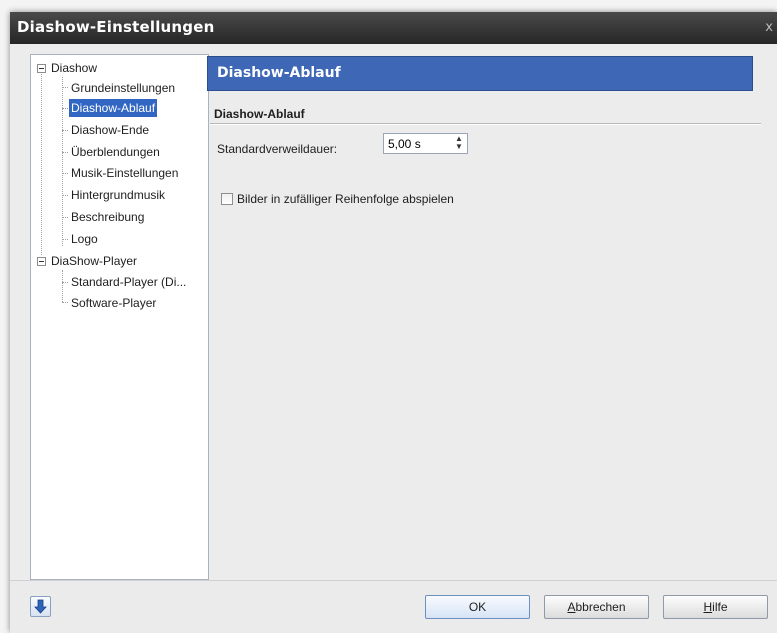 The width and height of the screenshot is (777, 633). I want to click on help-mnemonic: H, so click(708, 607).